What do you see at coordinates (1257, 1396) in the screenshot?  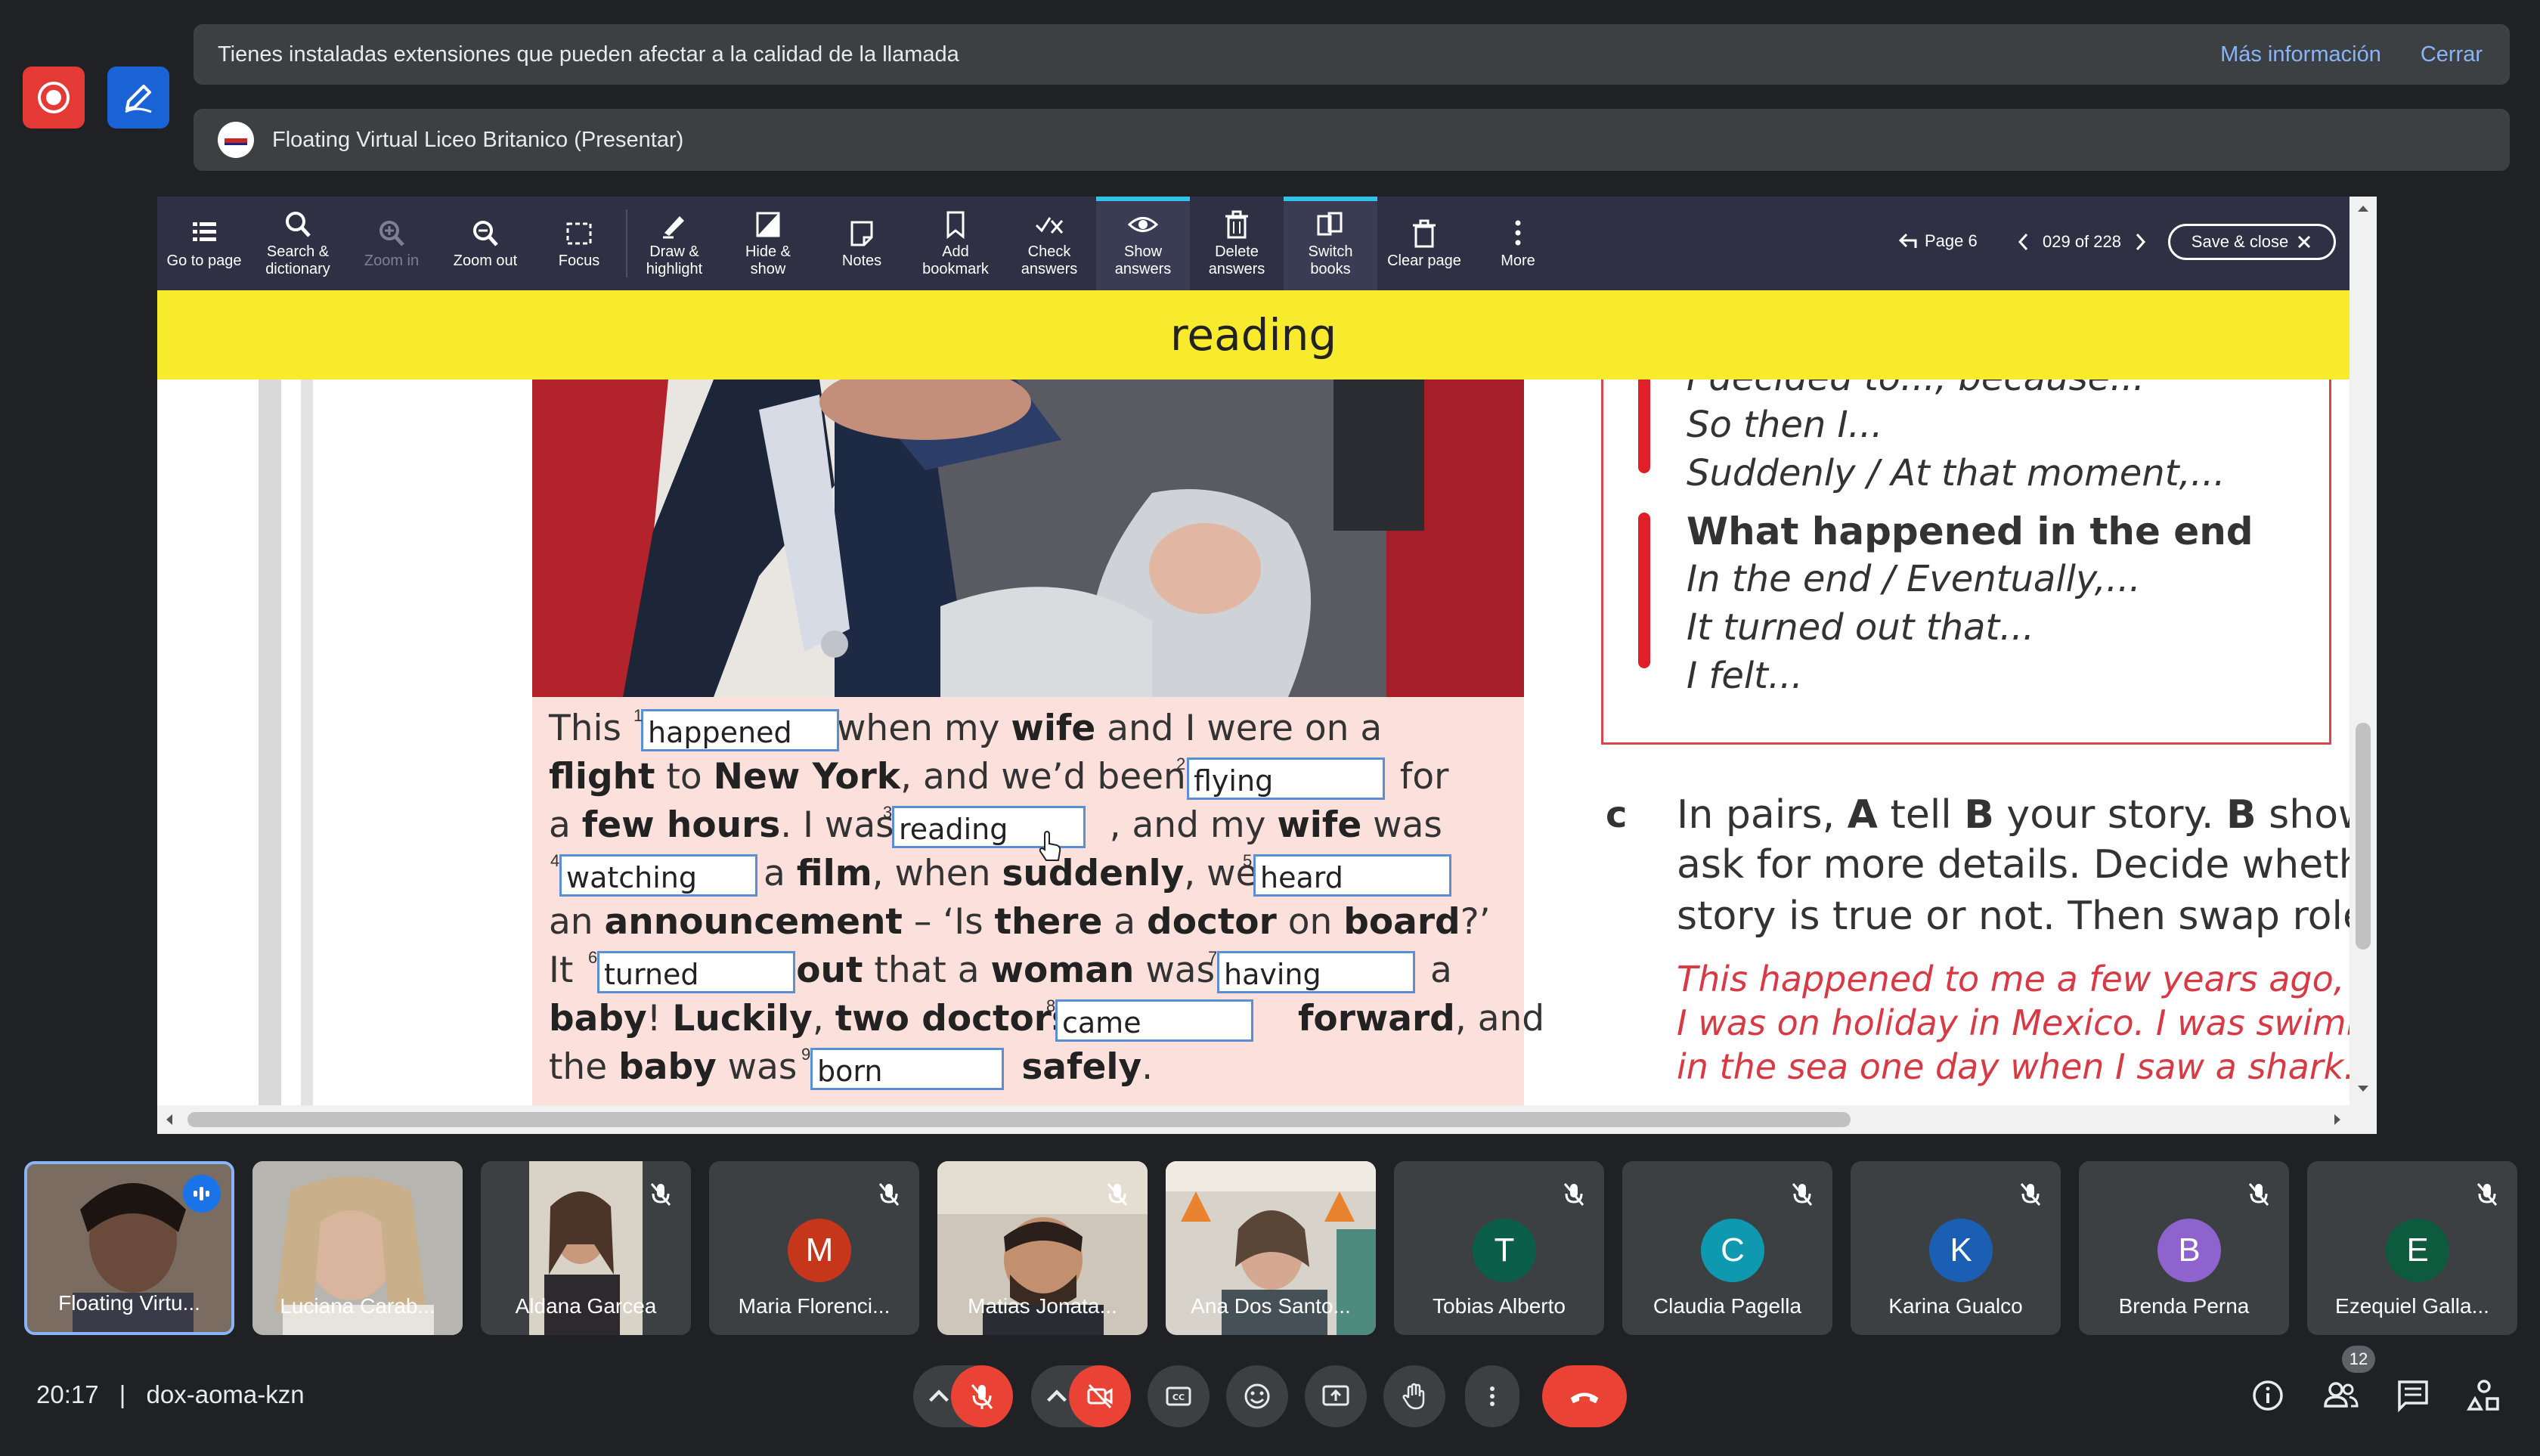 I see `reactions-button` at bounding box center [1257, 1396].